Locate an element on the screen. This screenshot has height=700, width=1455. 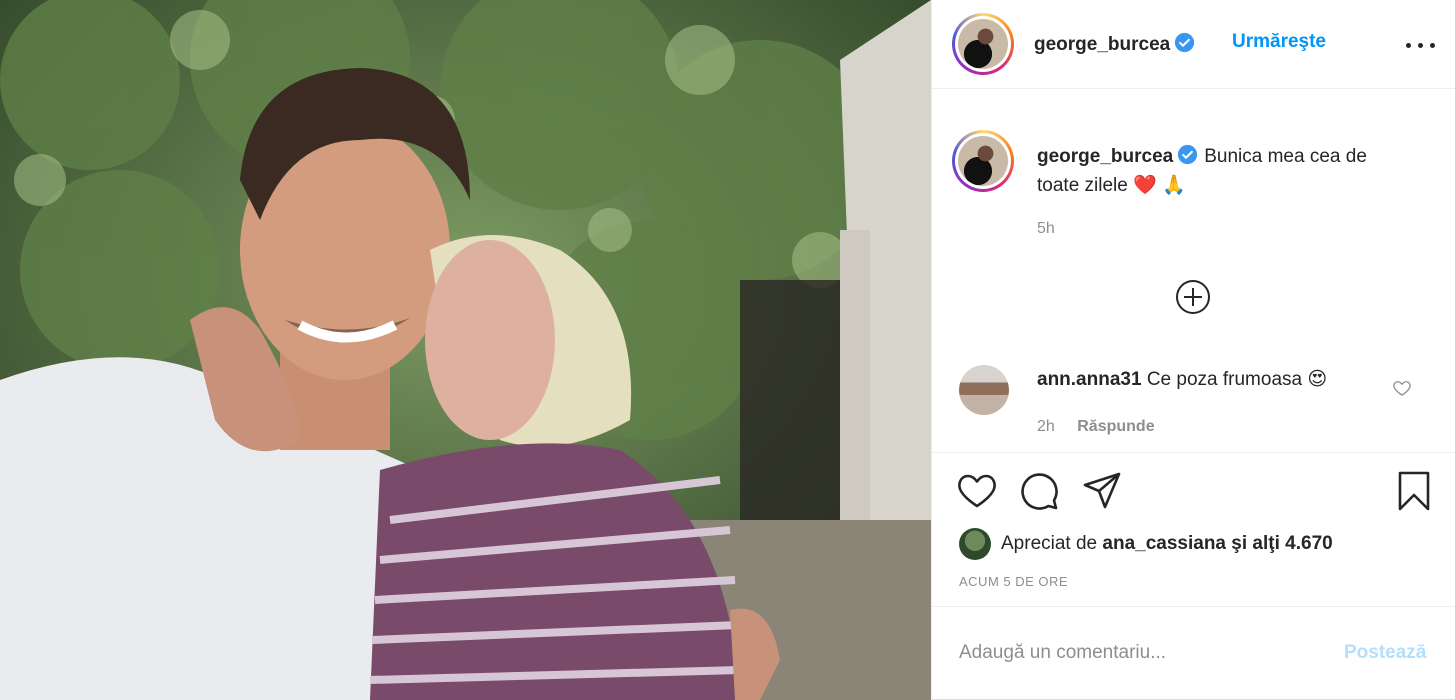
author-avatar is located at coordinates (983, 44).